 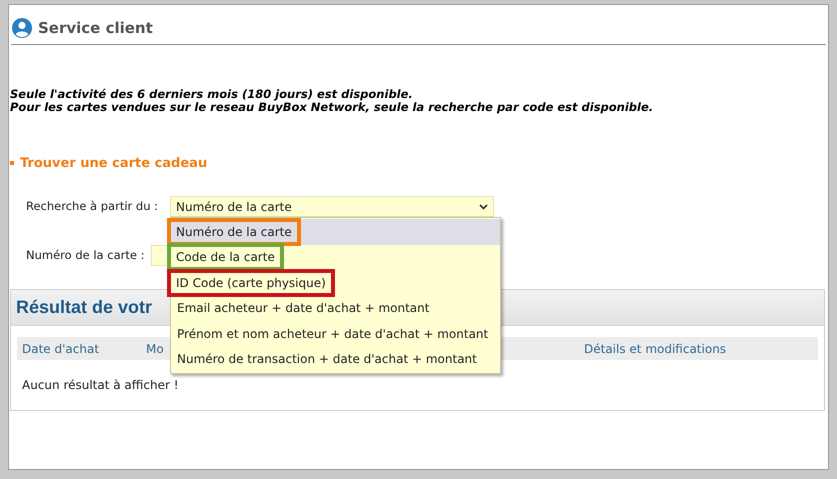 What do you see at coordinates (303, 308) in the screenshot?
I see `dropdown-option: Email acheteur + date d'achat + montant` at bounding box center [303, 308].